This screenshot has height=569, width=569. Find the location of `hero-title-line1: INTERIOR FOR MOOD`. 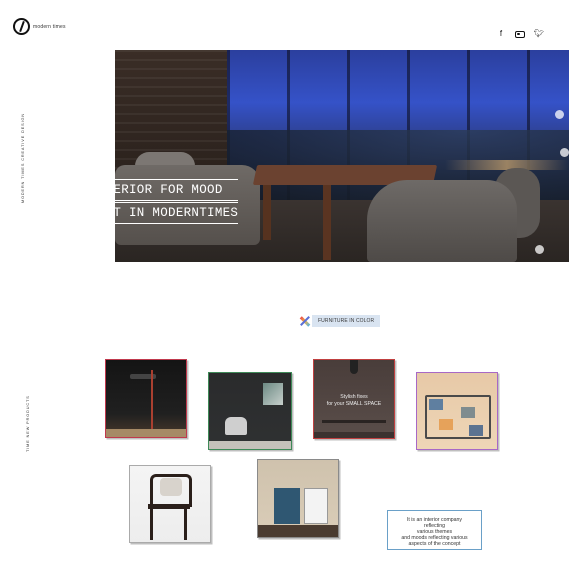

hero-title-line1: INTERIOR FOR MOOD is located at coordinates (163, 190).